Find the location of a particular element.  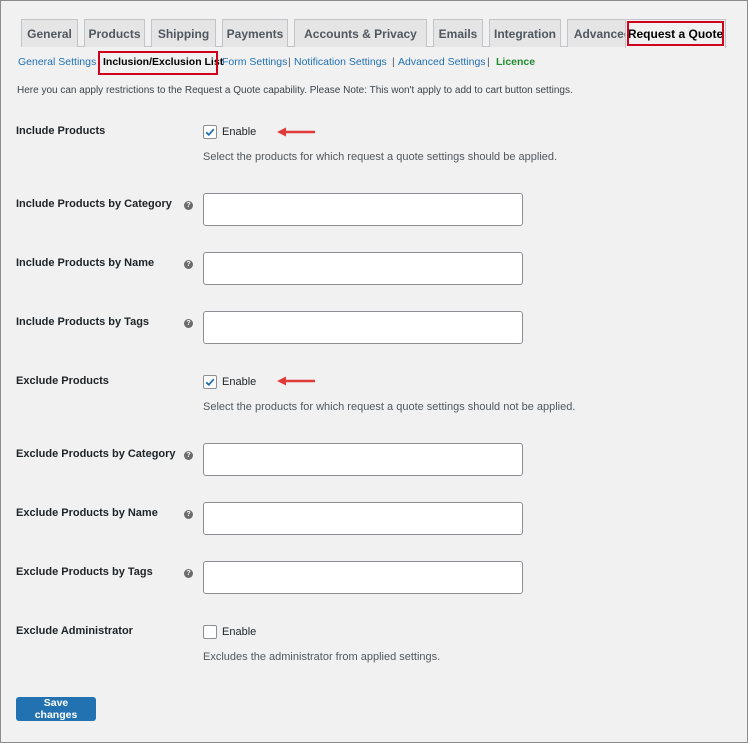

tab-request-a-quote: Request a Quote is located at coordinates (675, 33).